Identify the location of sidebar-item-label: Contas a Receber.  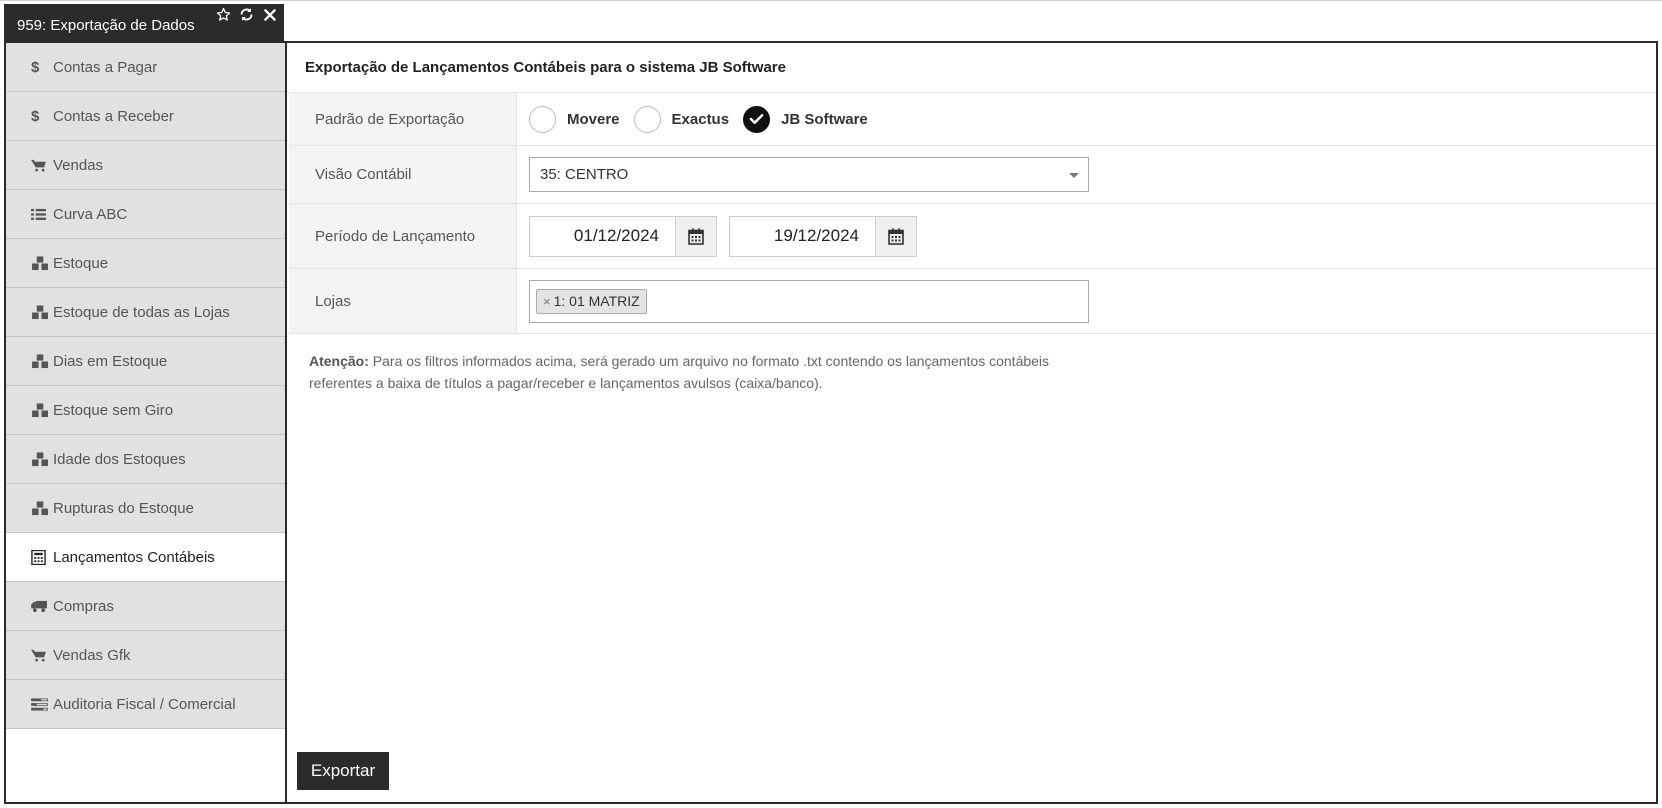
(113, 116).